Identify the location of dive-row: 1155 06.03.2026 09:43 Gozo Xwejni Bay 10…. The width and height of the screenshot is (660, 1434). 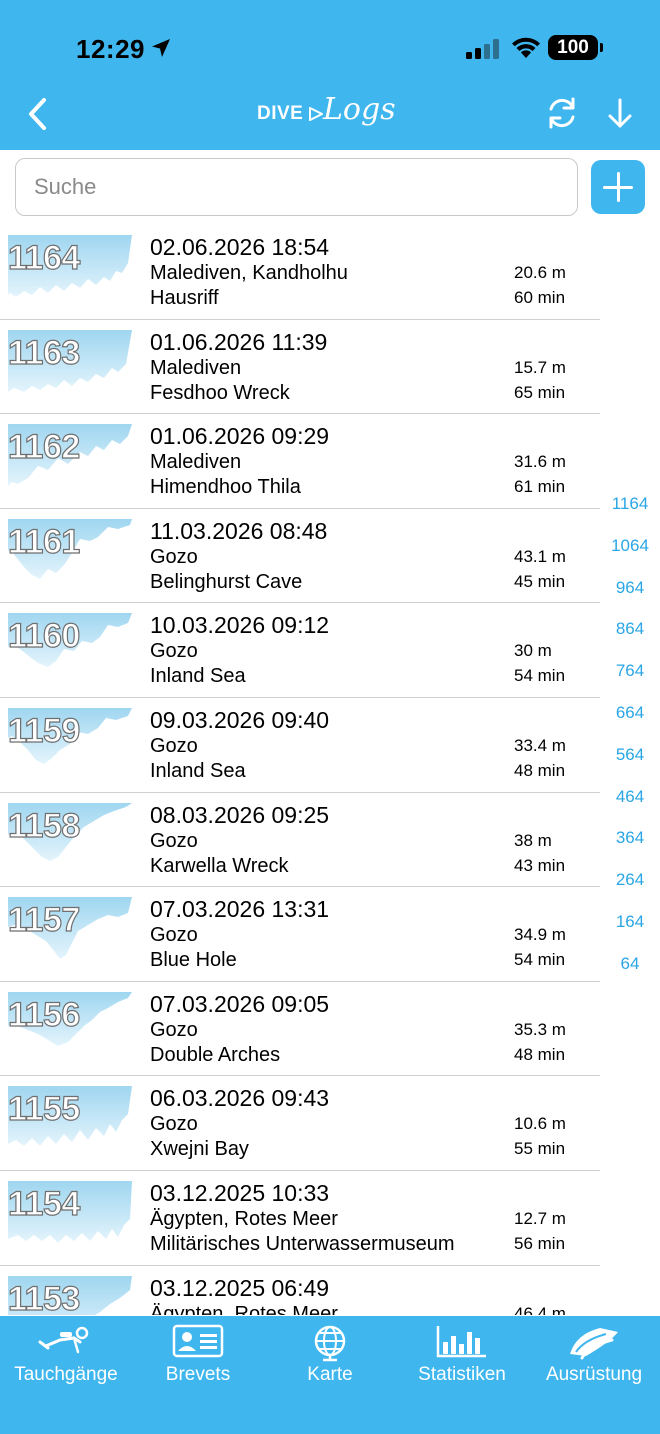
(300, 1123).